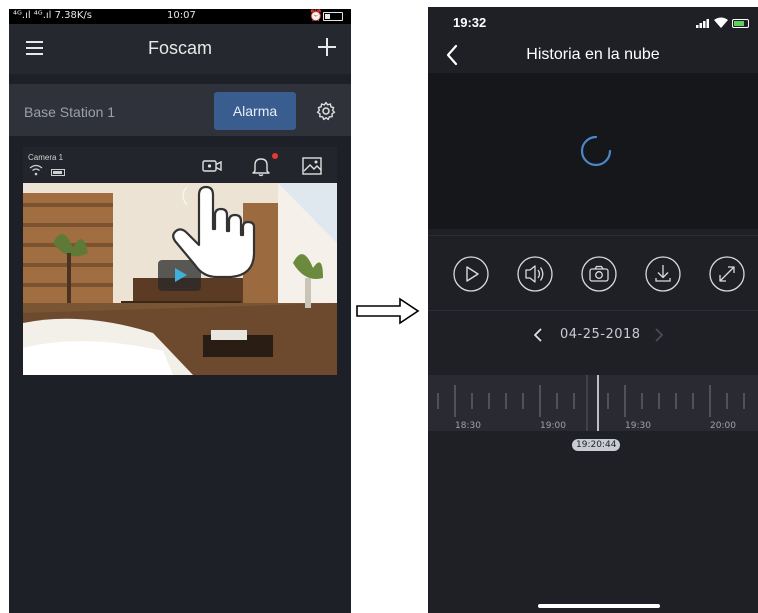 The width and height of the screenshot is (758, 613). I want to click on station-name: Base Station 1, so click(70, 112).